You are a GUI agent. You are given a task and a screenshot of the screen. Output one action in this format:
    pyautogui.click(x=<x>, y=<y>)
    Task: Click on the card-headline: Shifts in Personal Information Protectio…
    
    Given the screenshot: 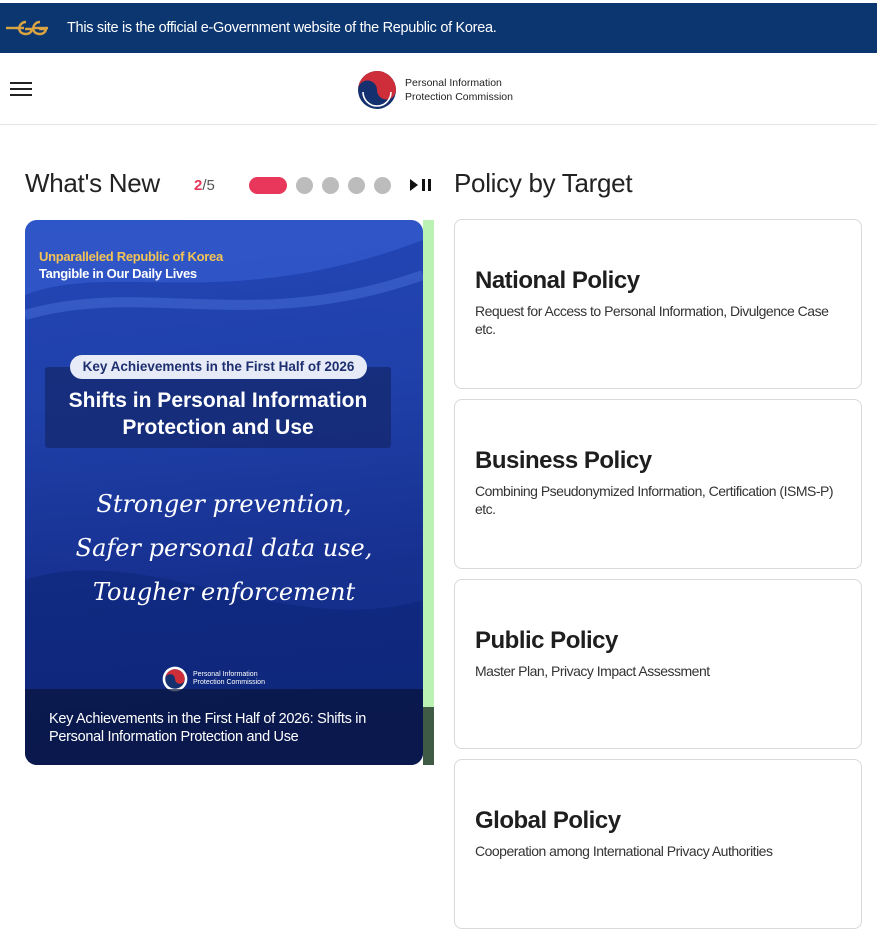 What is the action you would take?
    pyautogui.click(x=218, y=414)
    